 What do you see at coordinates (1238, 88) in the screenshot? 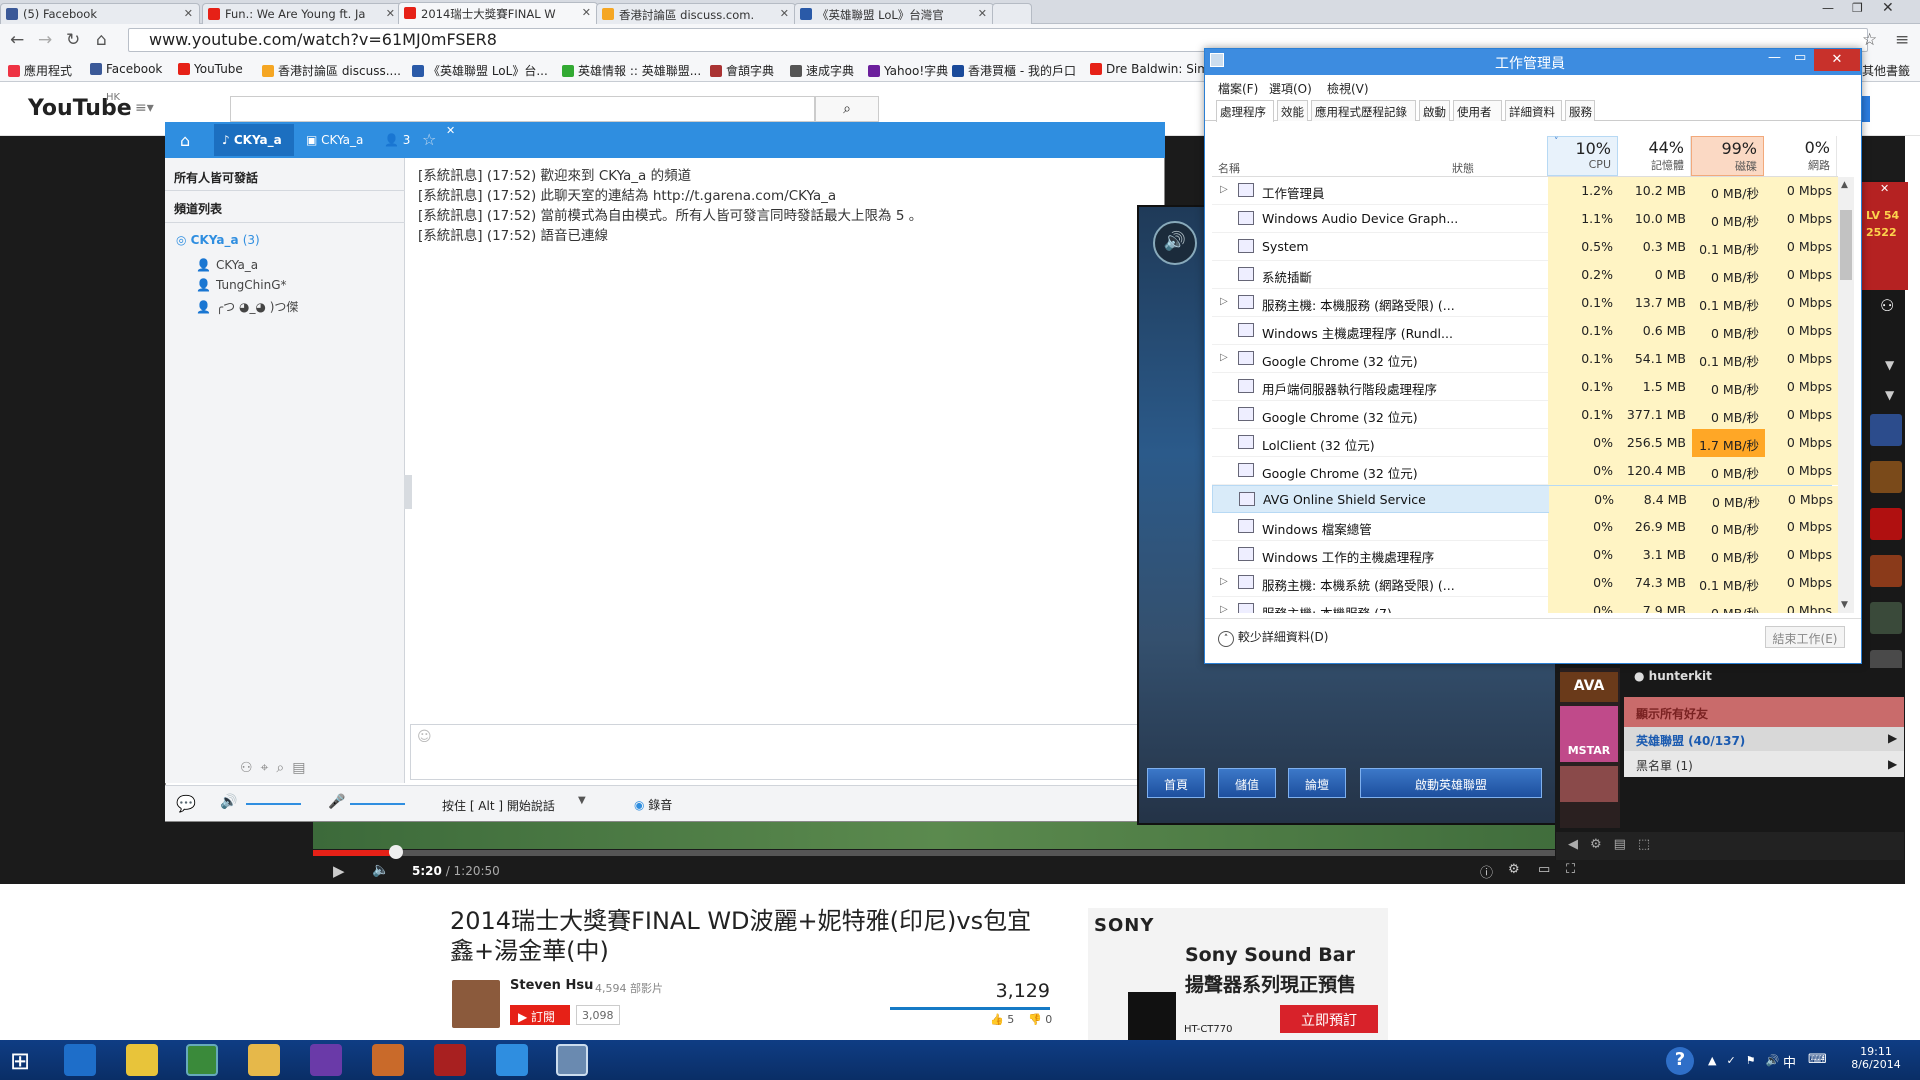
I see `tm-menu-item: 檔案(F)` at bounding box center [1238, 88].